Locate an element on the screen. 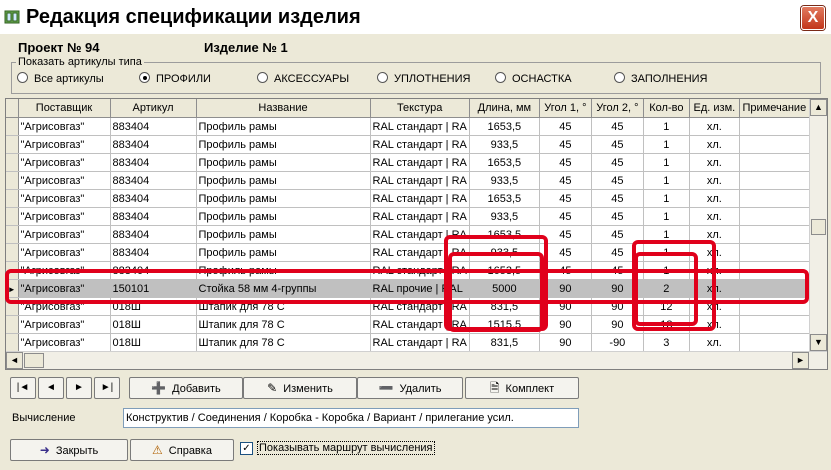 The height and width of the screenshot is (470, 831). grid-cell: 12 is located at coordinates (666, 306).